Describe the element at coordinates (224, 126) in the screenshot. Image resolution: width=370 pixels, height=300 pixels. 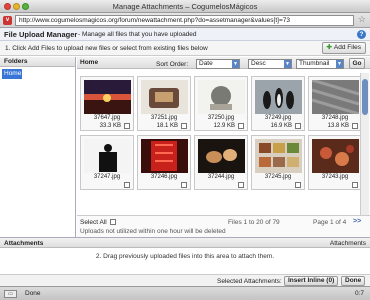
I see `thumbnail-filesize: 12.9 KB` at that location.